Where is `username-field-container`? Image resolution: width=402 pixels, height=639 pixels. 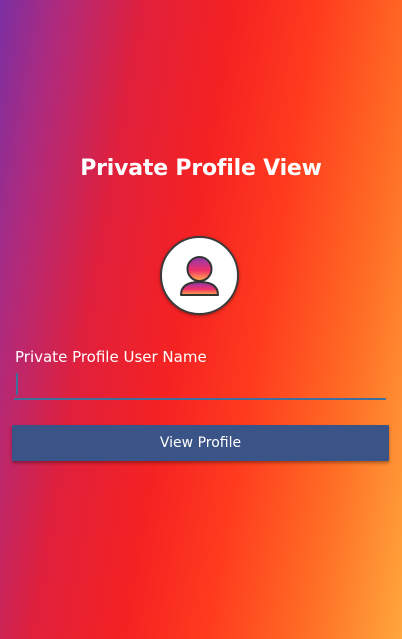
username-field-container is located at coordinates (200, 385).